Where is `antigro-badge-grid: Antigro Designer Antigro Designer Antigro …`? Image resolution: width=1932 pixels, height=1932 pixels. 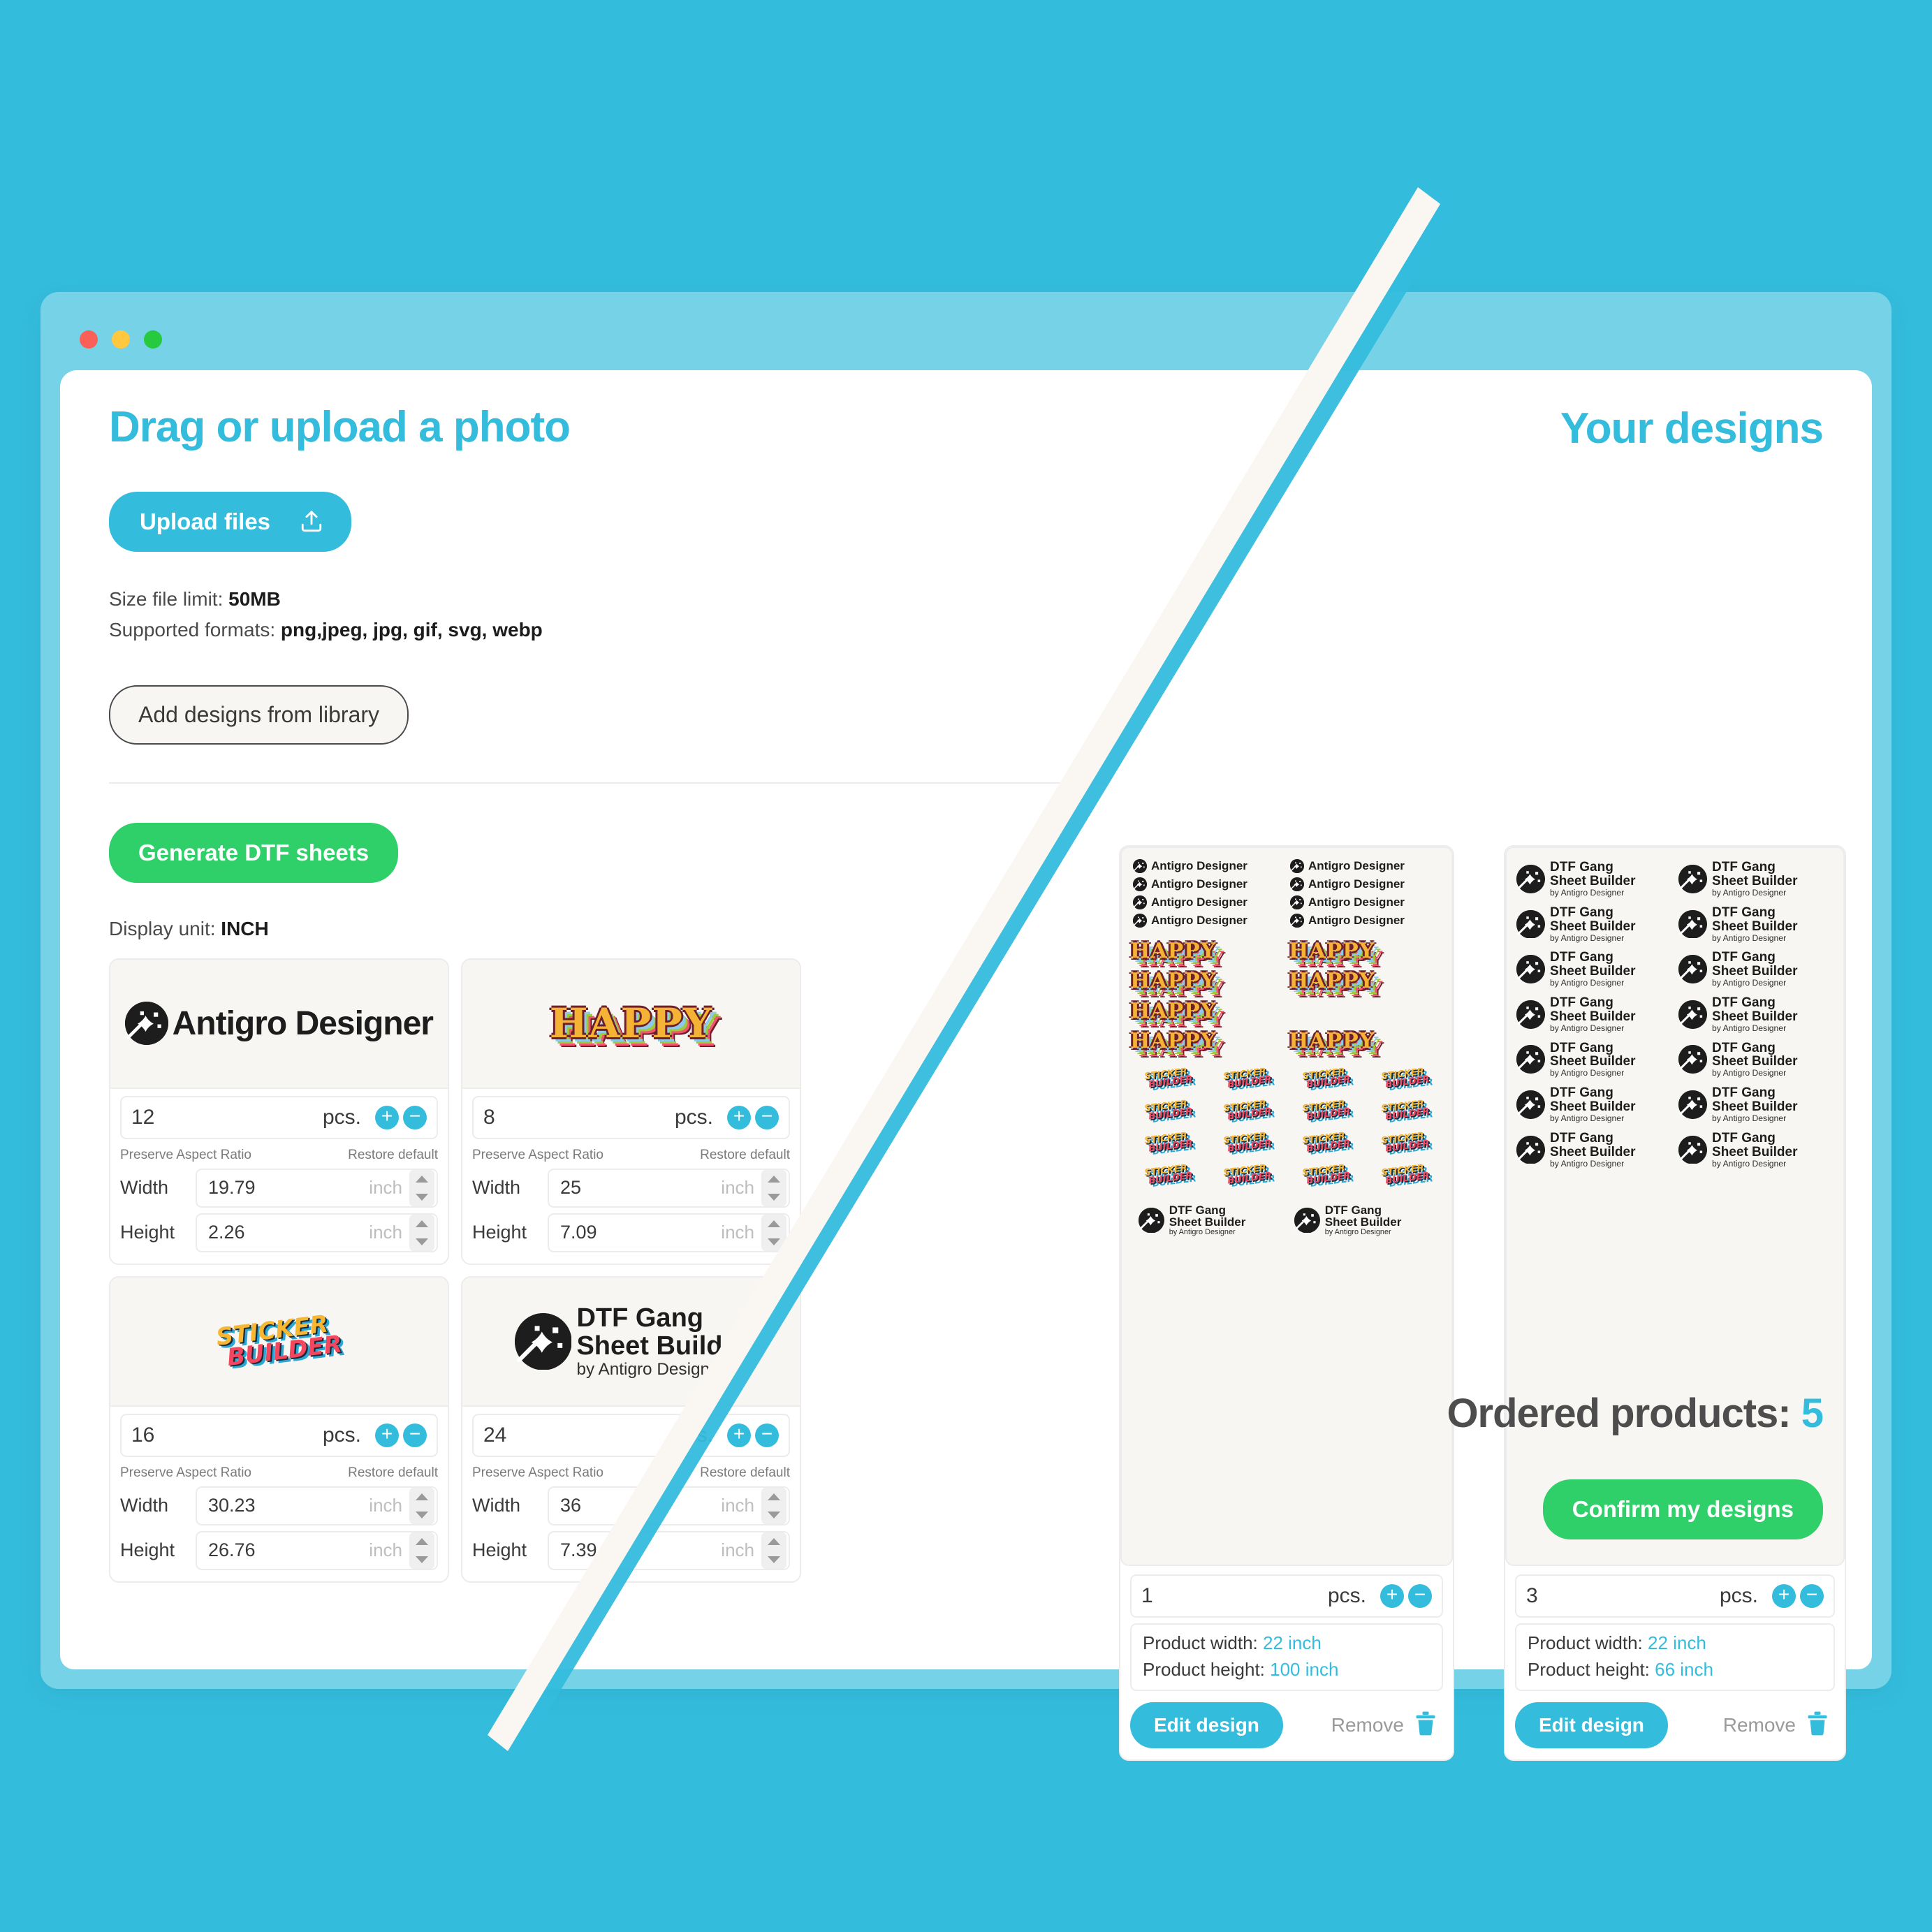
antigro-badge-grid: Antigro Designer Antigro Designer Antigro … is located at coordinates (1286, 893).